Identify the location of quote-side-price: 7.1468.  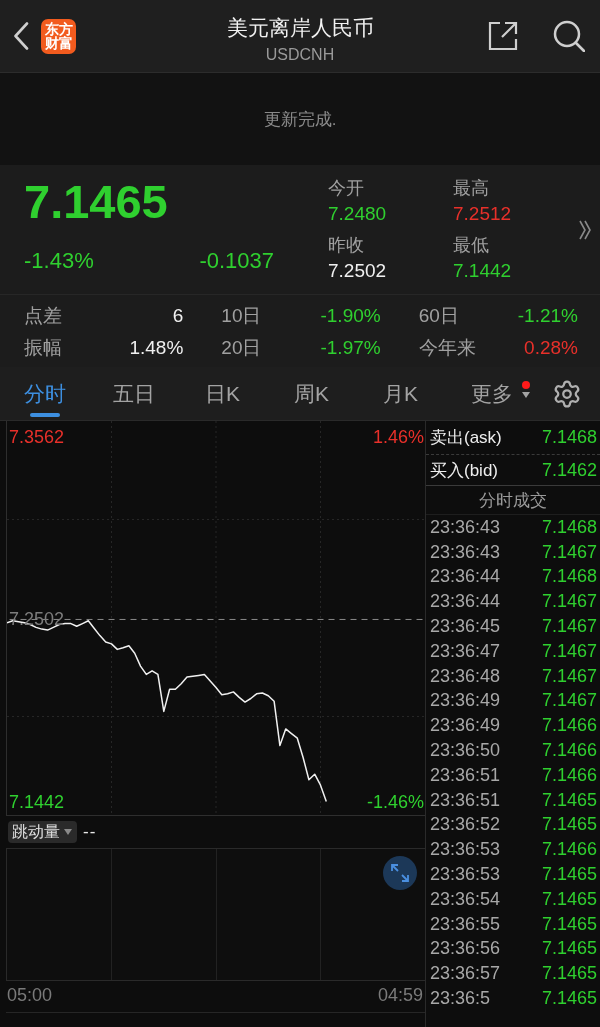
(569, 437).